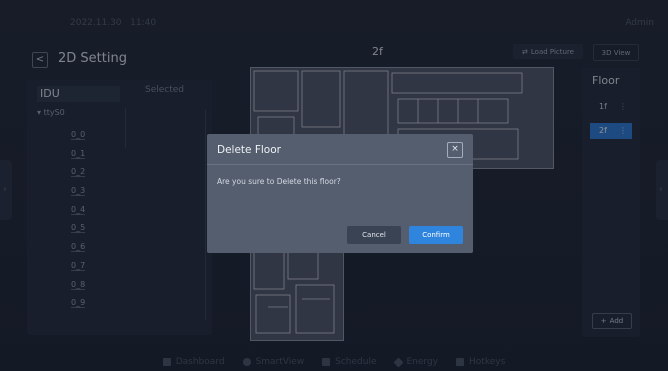  Describe the element at coordinates (340, 164) in the screenshot. I see `dialog-divider` at that location.